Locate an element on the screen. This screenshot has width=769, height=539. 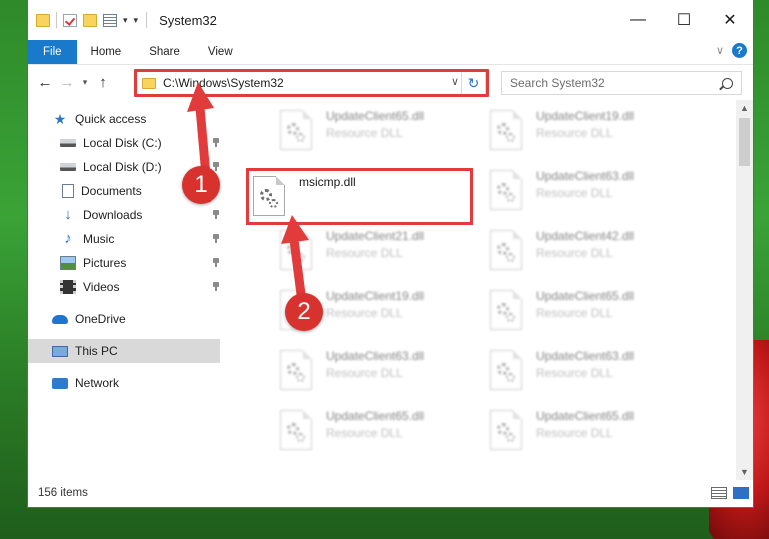
title-divider is located at coordinates (147, 20).